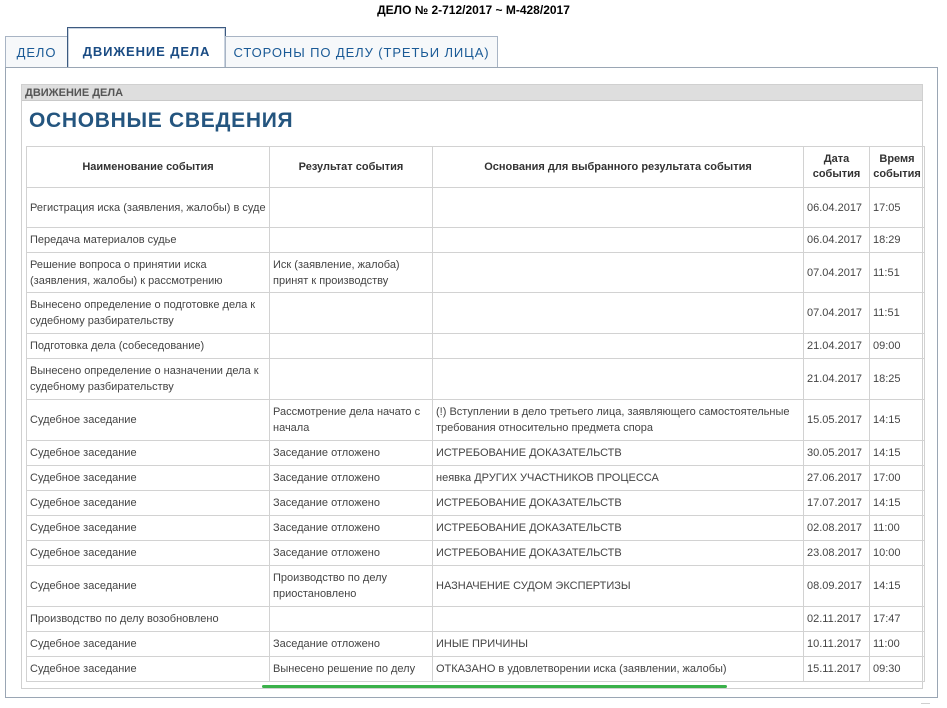  Describe the element at coordinates (897, 379) in the screenshot. I see `cell-time: 18:25` at that location.